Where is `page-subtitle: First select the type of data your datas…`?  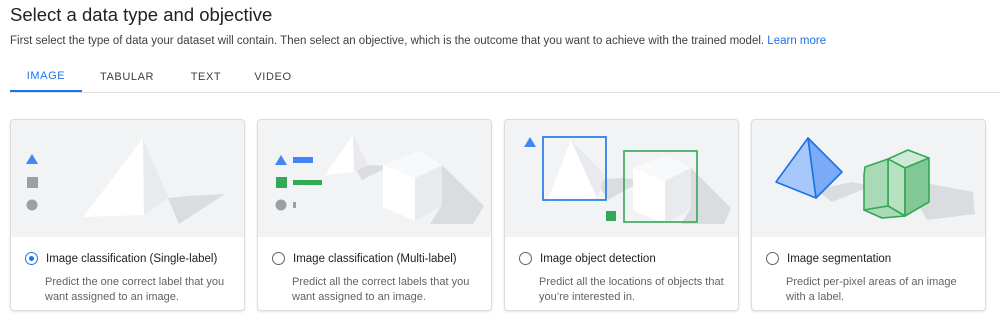 page-subtitle: First select the type of data your datas… is located at coordinates (418, 41).